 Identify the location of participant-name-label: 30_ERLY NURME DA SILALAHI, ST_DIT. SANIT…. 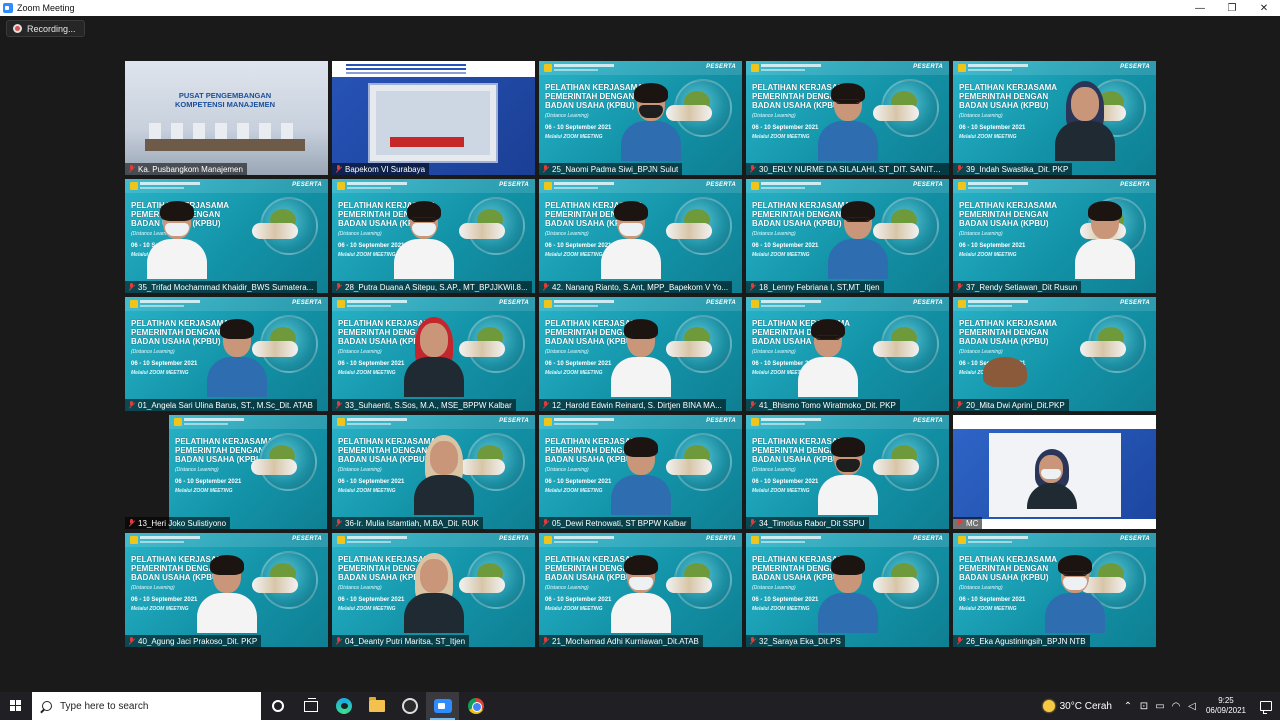
(847, 169).